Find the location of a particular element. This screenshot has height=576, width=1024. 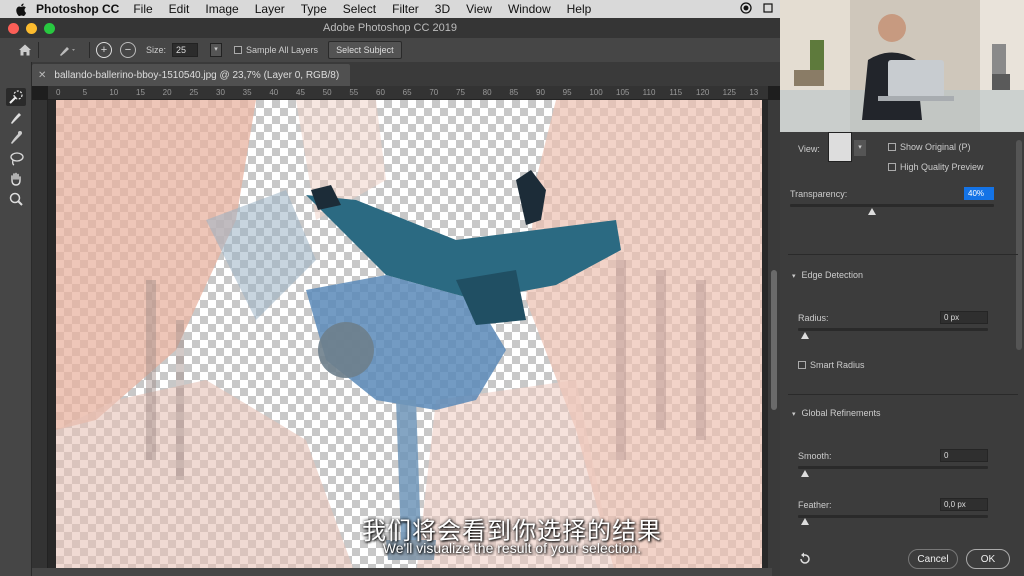

feather-label: Feather: is located at coordinates (815, 505).